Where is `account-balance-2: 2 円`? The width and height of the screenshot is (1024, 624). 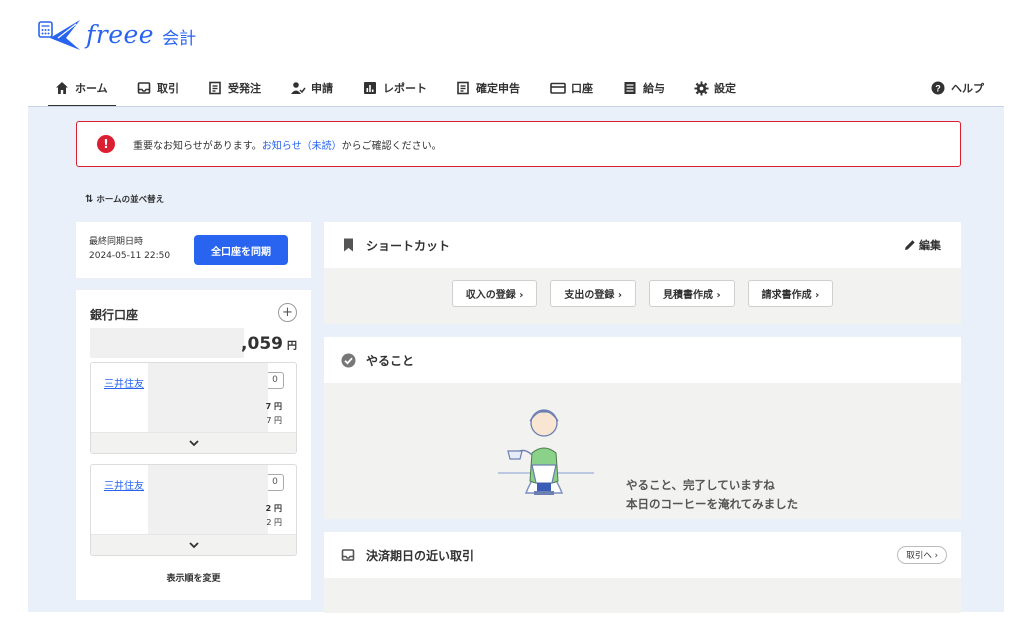
account-balance-2: 2 円 is located at coordinates (274, 522).